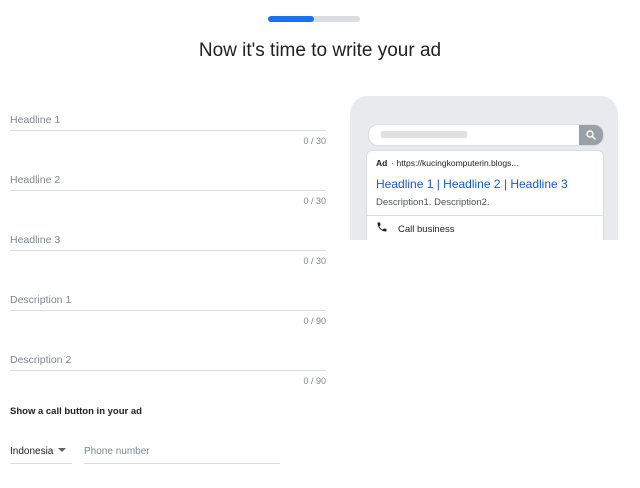 The height and width of the screenshot is (488, 640). I want to click on headline-3-placeholder: Headline 3, so click(35, 240).